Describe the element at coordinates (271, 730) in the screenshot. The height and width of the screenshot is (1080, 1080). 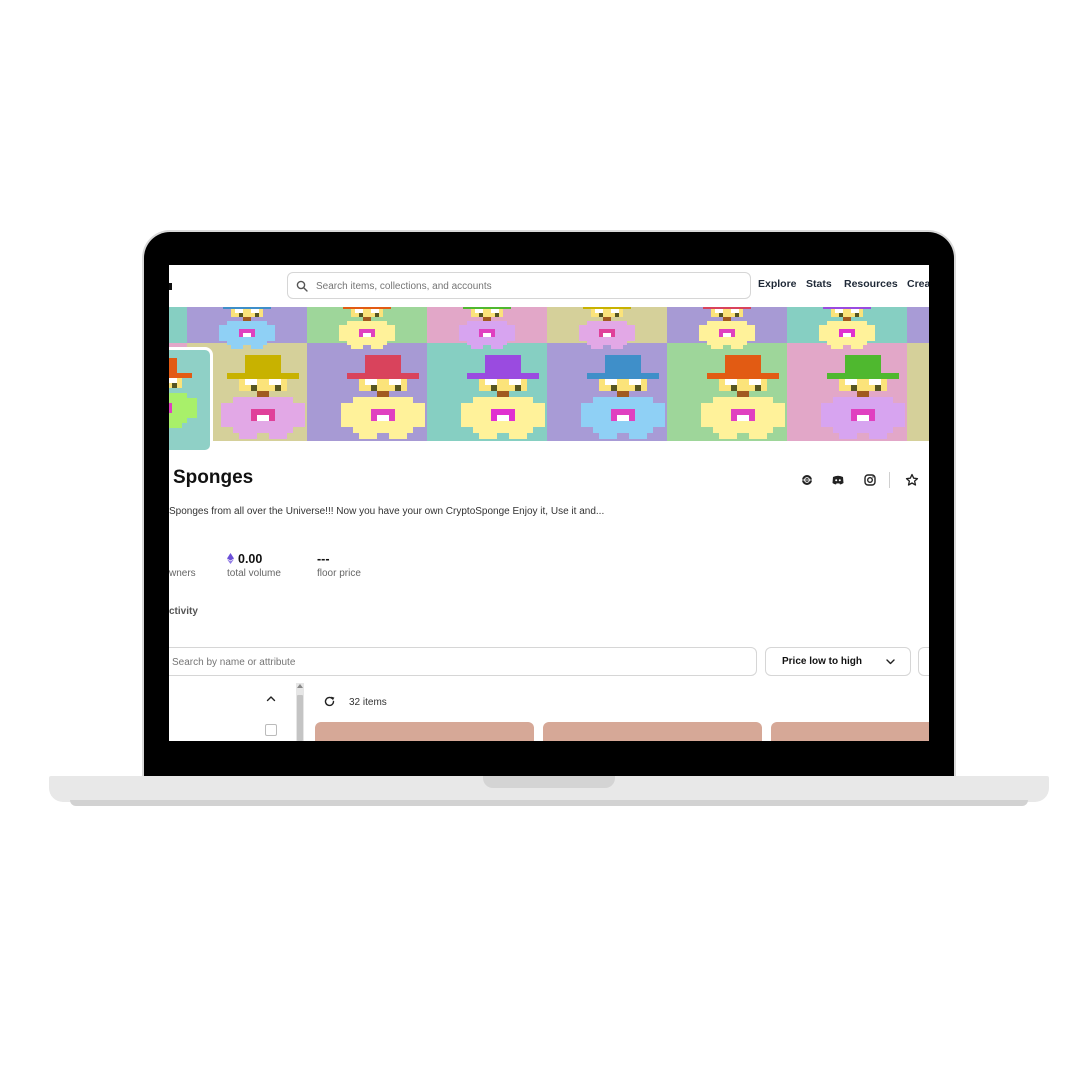
I see `filter-checkbox` at that location.